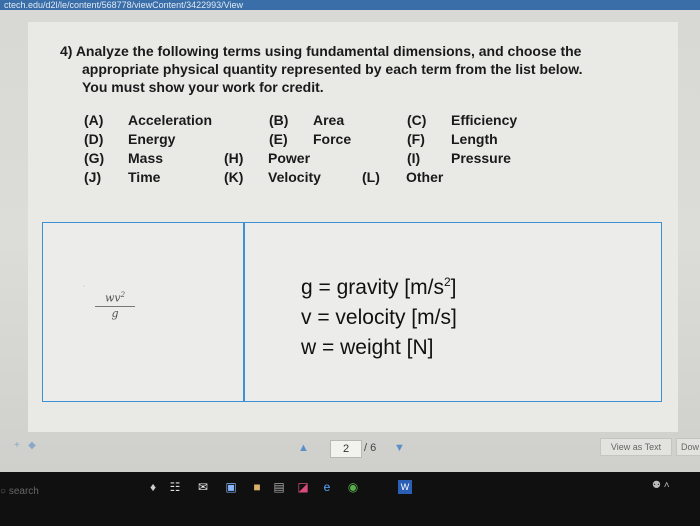 This screenshot has width=700, height=526. I want to click on files-icon: ▤, so click(279, 487).